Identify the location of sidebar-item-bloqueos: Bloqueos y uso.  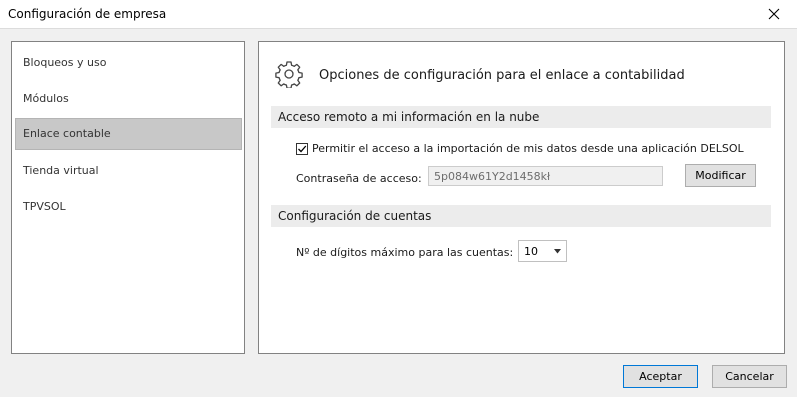
(128, 63).